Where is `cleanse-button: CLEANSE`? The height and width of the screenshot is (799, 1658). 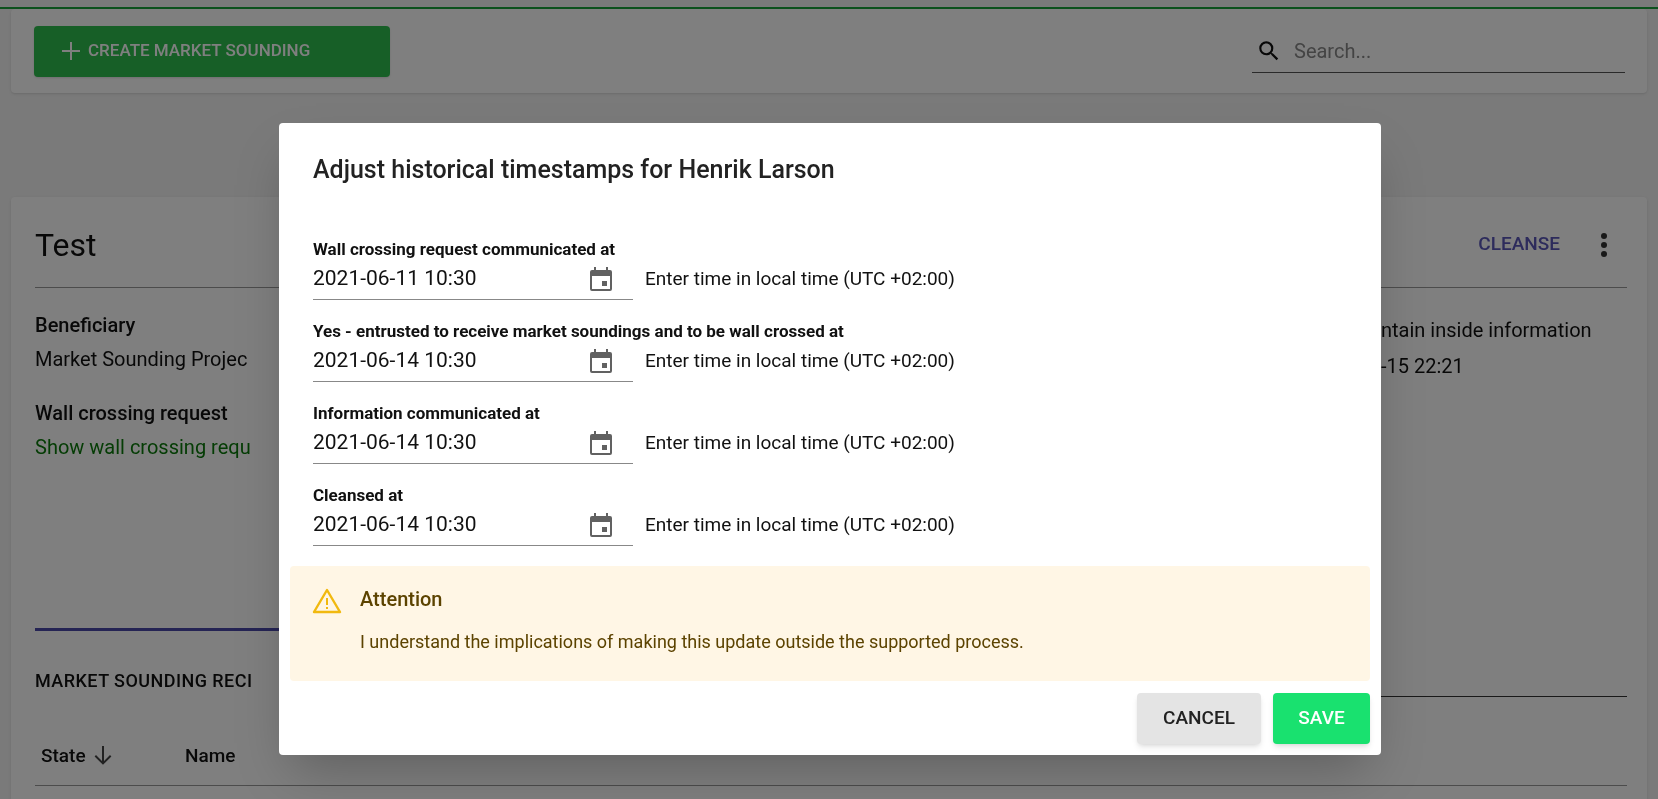
cleanse-button: CLEANSE is located at coordinates (1519, 244).